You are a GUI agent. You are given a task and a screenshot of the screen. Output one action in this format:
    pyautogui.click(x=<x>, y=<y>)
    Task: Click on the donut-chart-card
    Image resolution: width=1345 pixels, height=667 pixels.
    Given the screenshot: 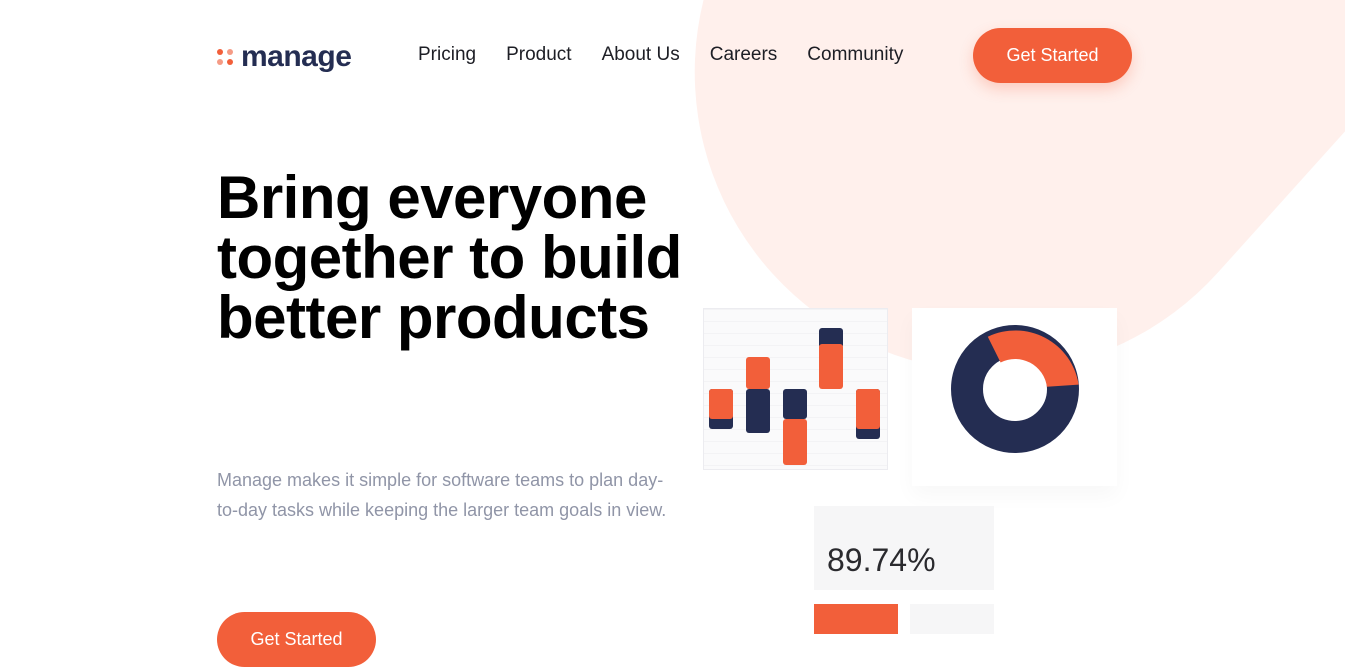 What is the action you would take?
    pyautogui.click(x=1014, y=397)
    